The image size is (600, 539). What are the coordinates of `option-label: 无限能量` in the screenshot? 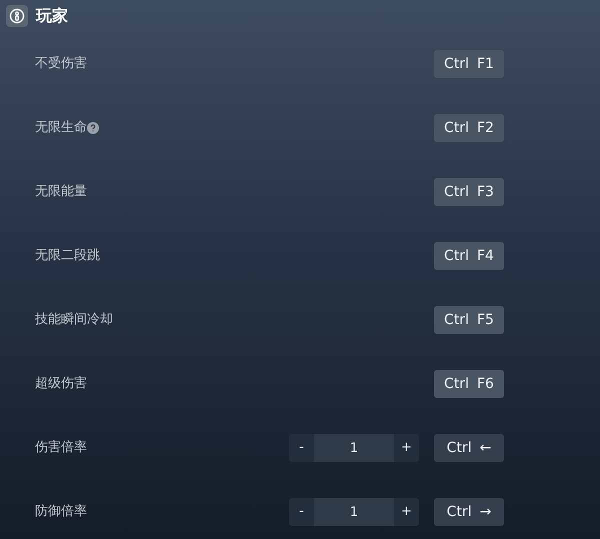 It's located at (61, 192).